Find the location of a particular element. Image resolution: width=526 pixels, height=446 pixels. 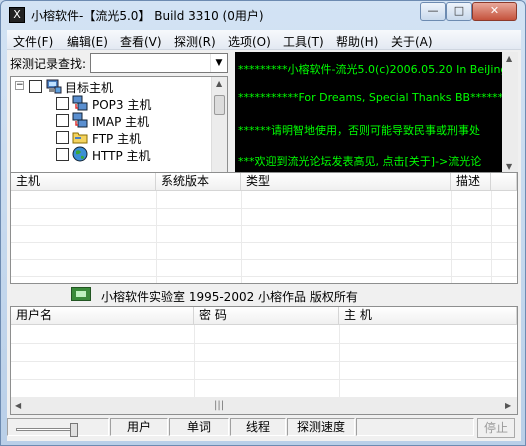

computer-icon is located at coordinates (54, 86).